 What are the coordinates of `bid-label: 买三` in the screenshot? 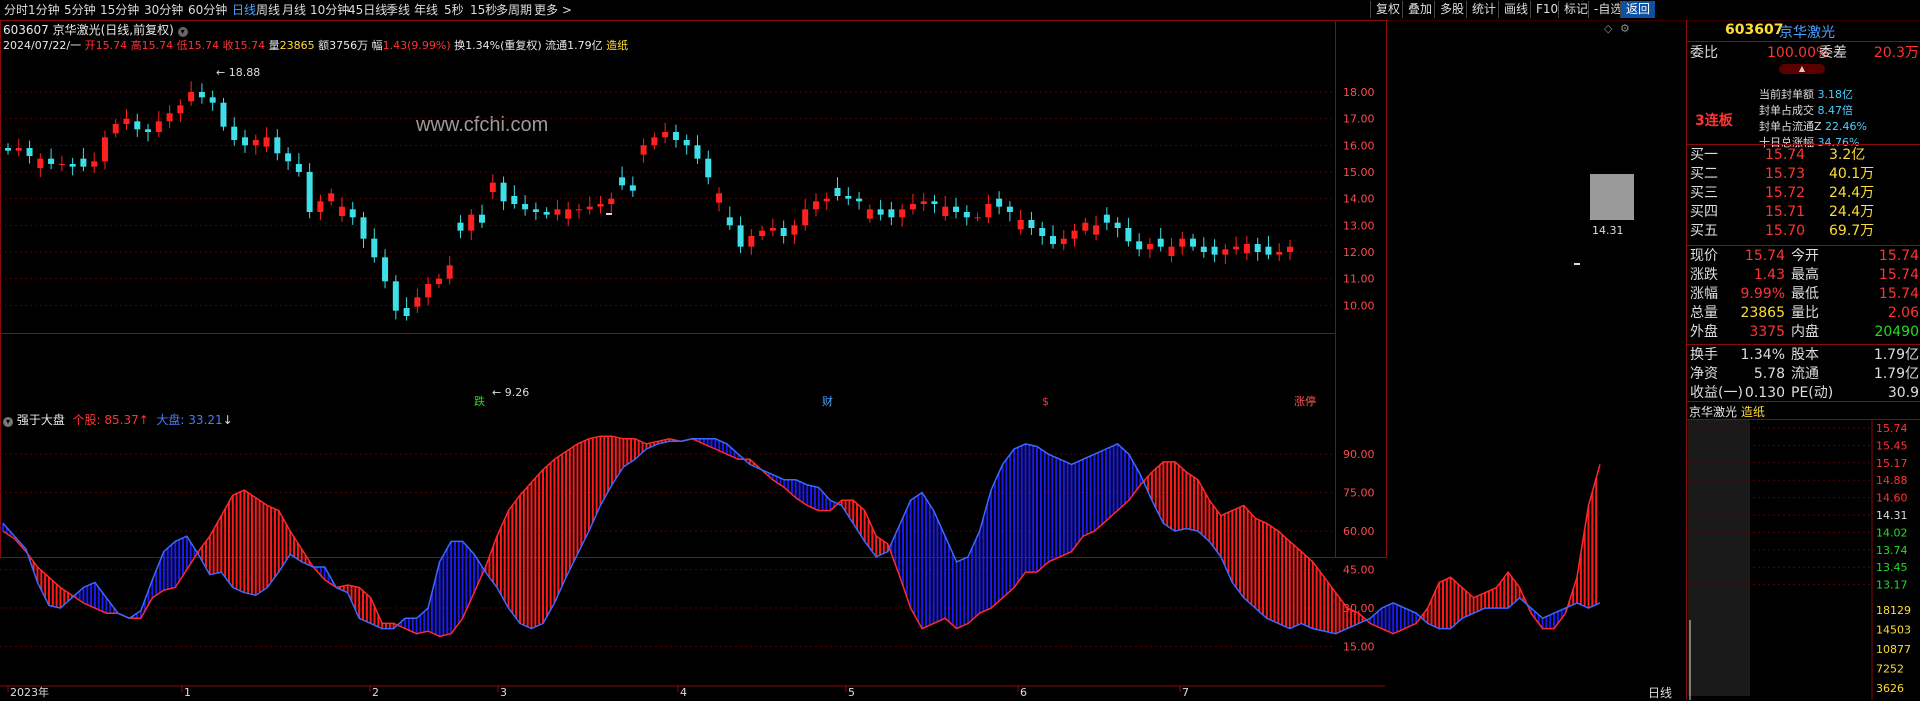 It's located at (1704, 193).